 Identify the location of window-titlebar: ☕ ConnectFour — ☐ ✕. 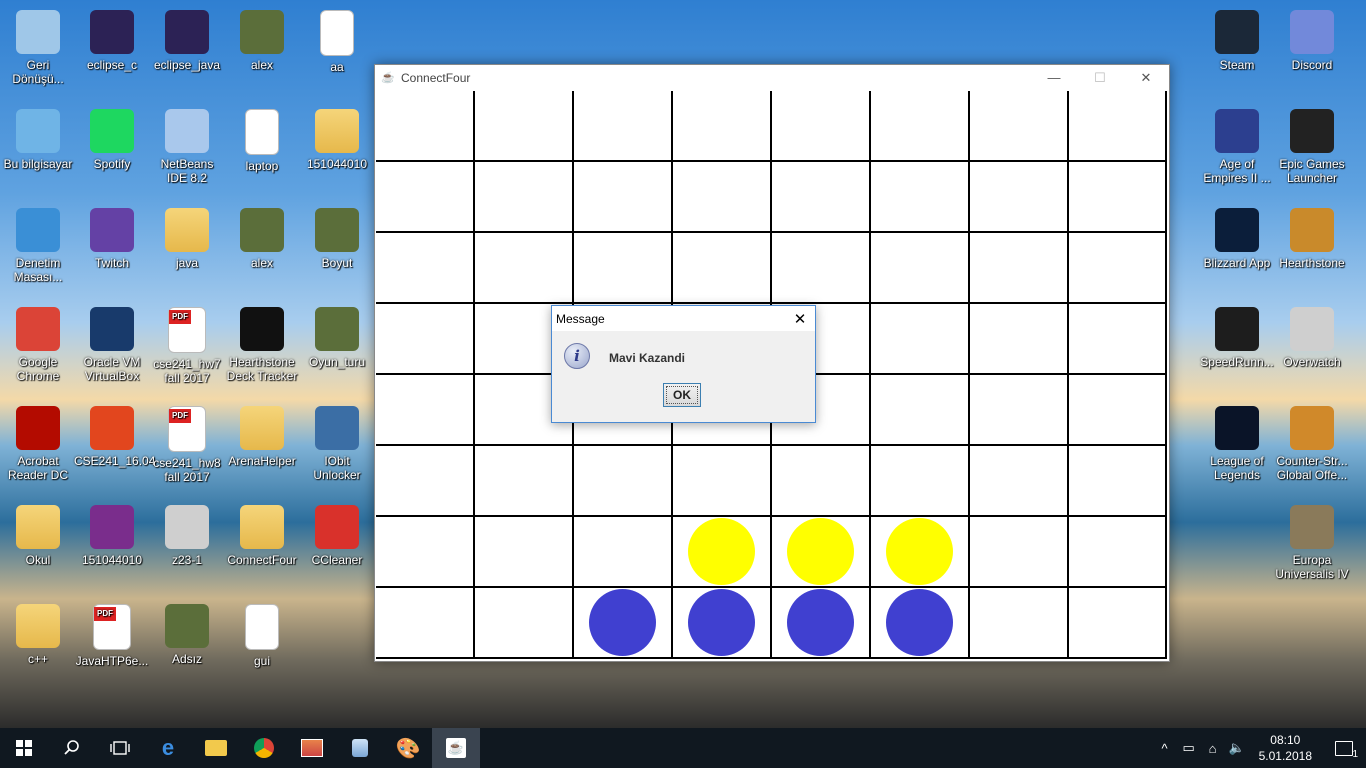
(772, 77).